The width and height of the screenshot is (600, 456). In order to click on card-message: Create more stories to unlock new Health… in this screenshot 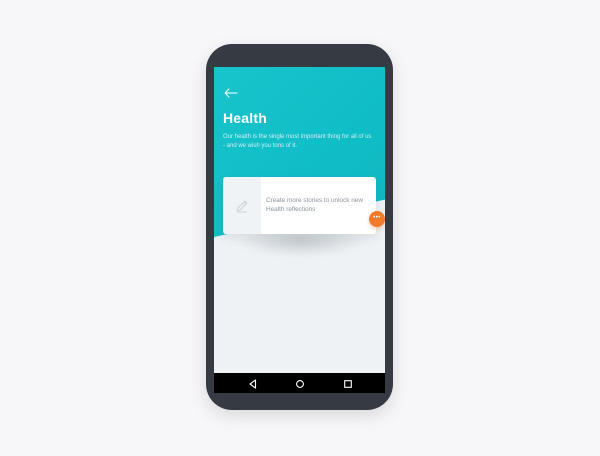, I will do `click(314, 205)`.